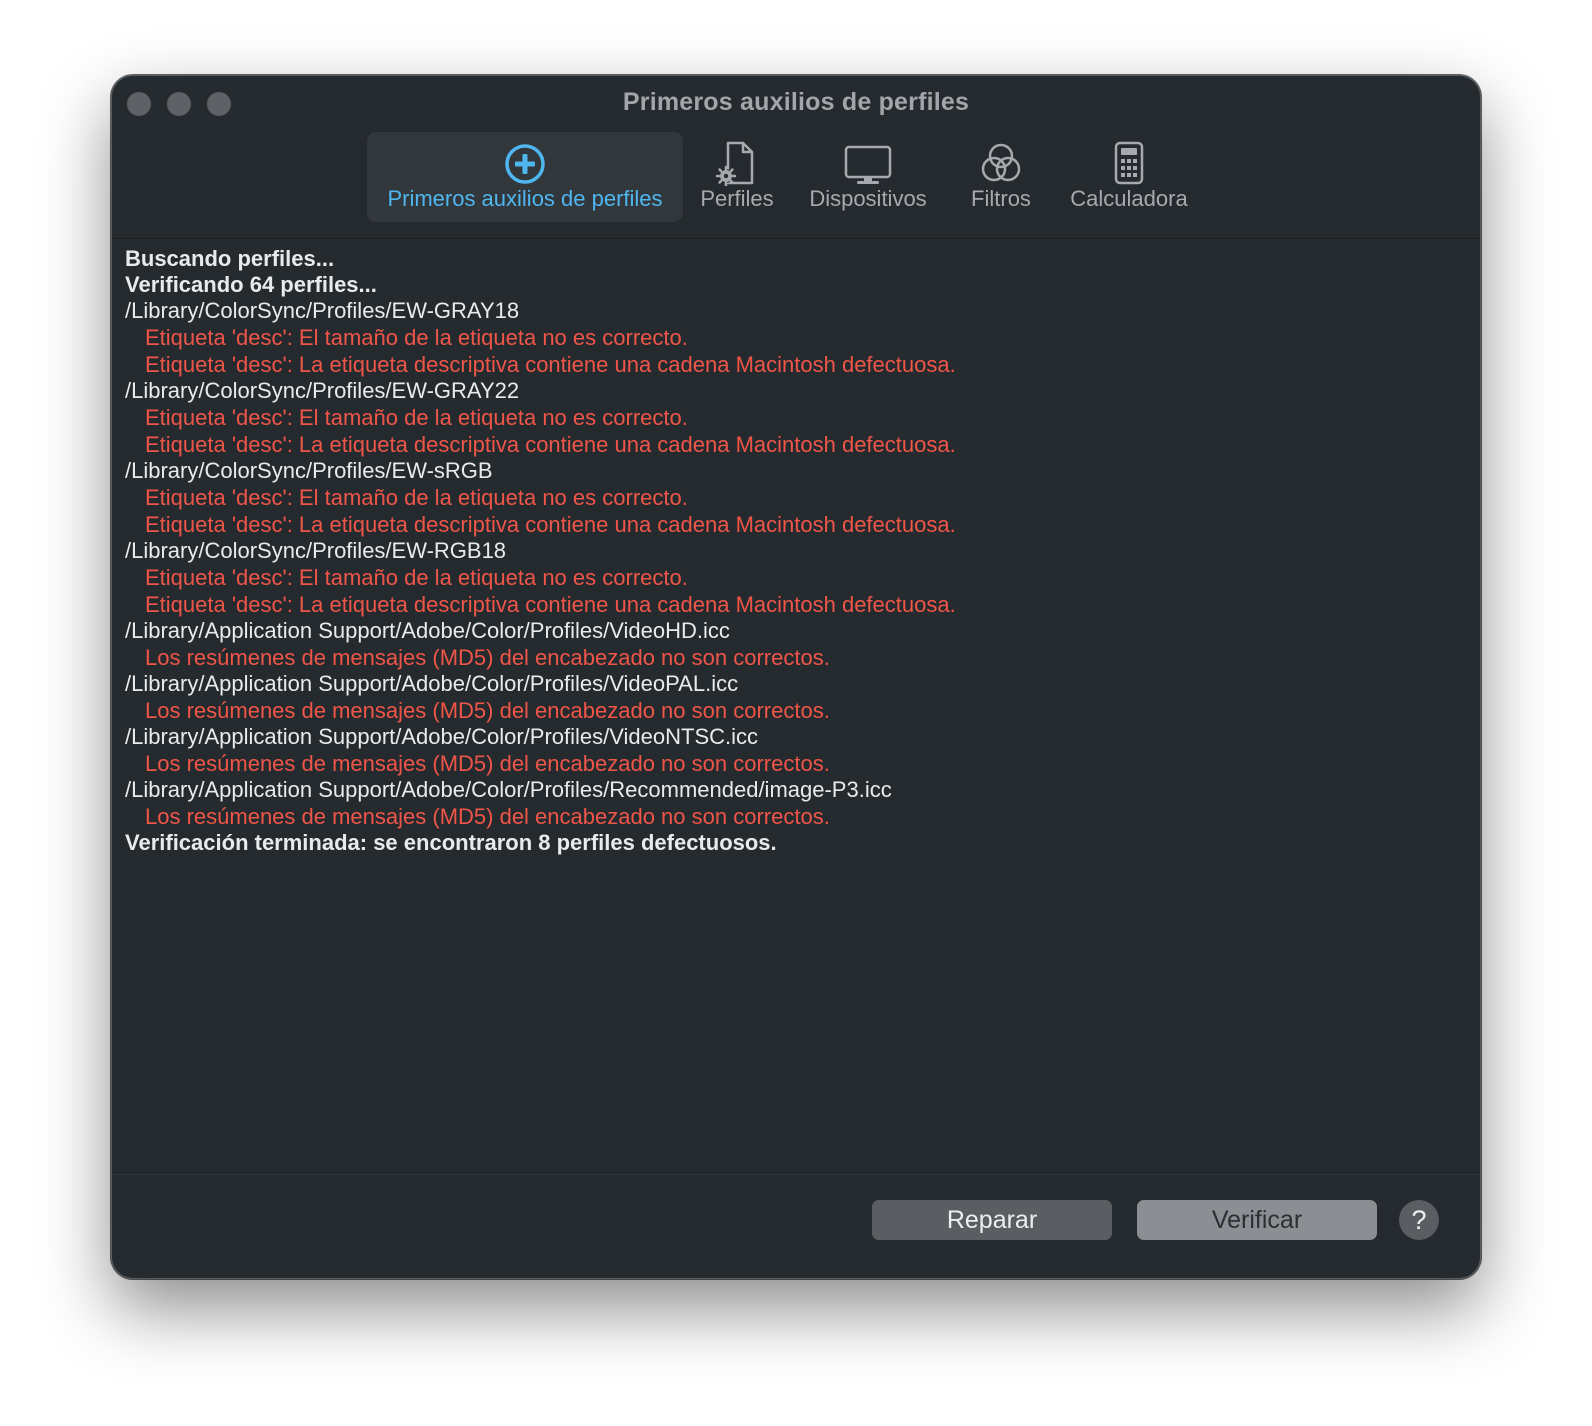  Describe the element at coordinates (1129, 198) in the screenshot. I see `tab-label: Calculadora` at that location.